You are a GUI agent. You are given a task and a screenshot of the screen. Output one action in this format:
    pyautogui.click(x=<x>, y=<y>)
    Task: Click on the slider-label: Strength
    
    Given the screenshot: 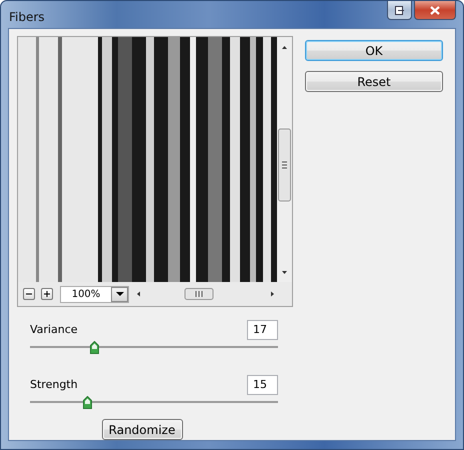 What is the action you would take?
    pyautogui.click(x=54, y=384)
    